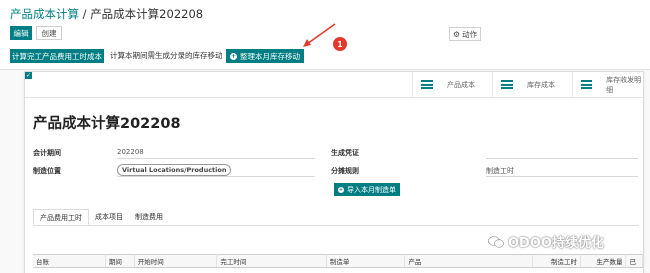 The image size is (650, 273). I want to click on action-dropdown-button: ⚙ 动作, so click(465, 34).